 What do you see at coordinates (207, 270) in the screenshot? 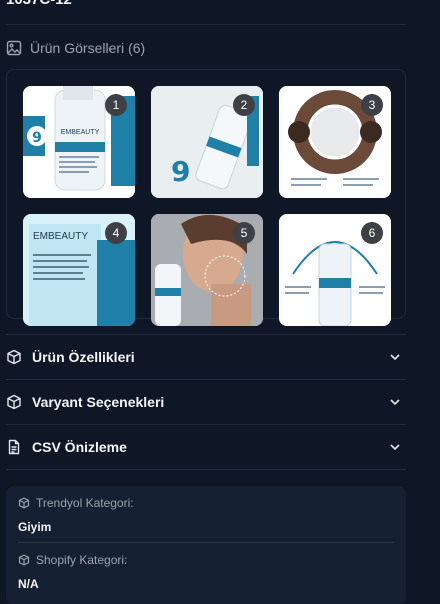
I see `product-image-5: 5` at bounding box center [207, 270].